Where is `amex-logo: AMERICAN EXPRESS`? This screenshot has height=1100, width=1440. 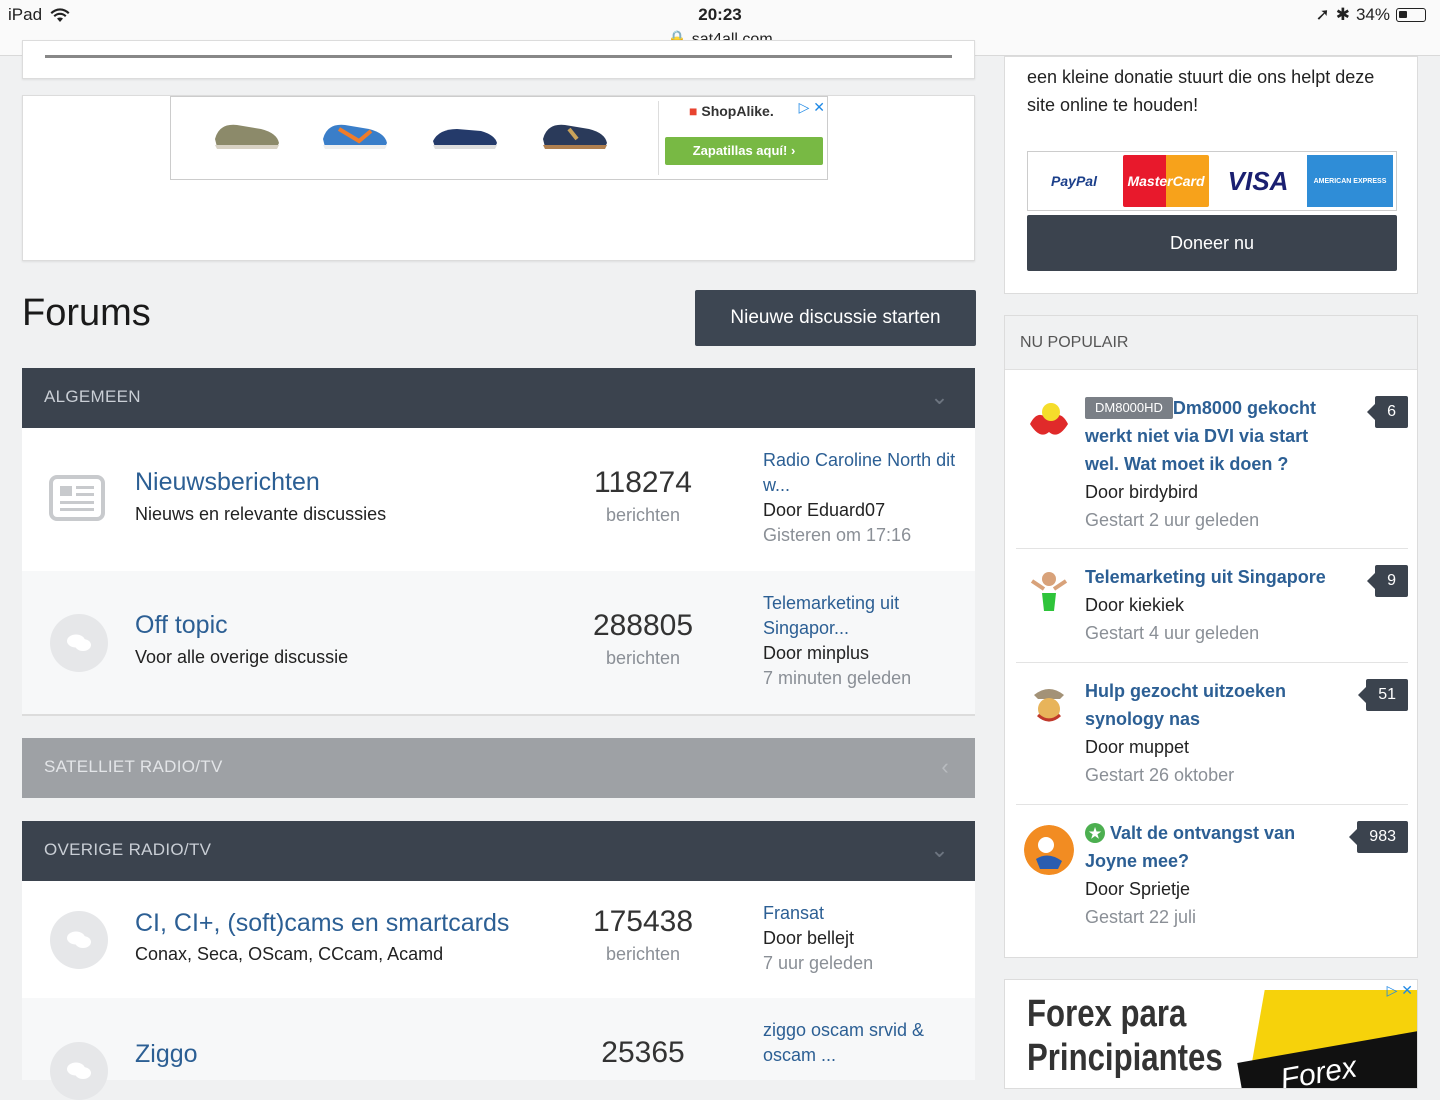
amex-logo: AMERICAN EXPRESS is located at coordinates (1350, 181).